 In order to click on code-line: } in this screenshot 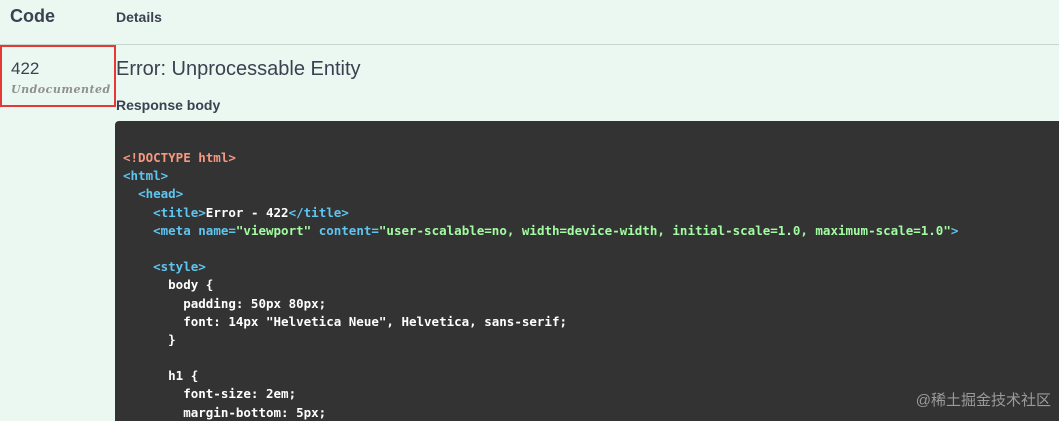, I will do `click(540, 340)`.